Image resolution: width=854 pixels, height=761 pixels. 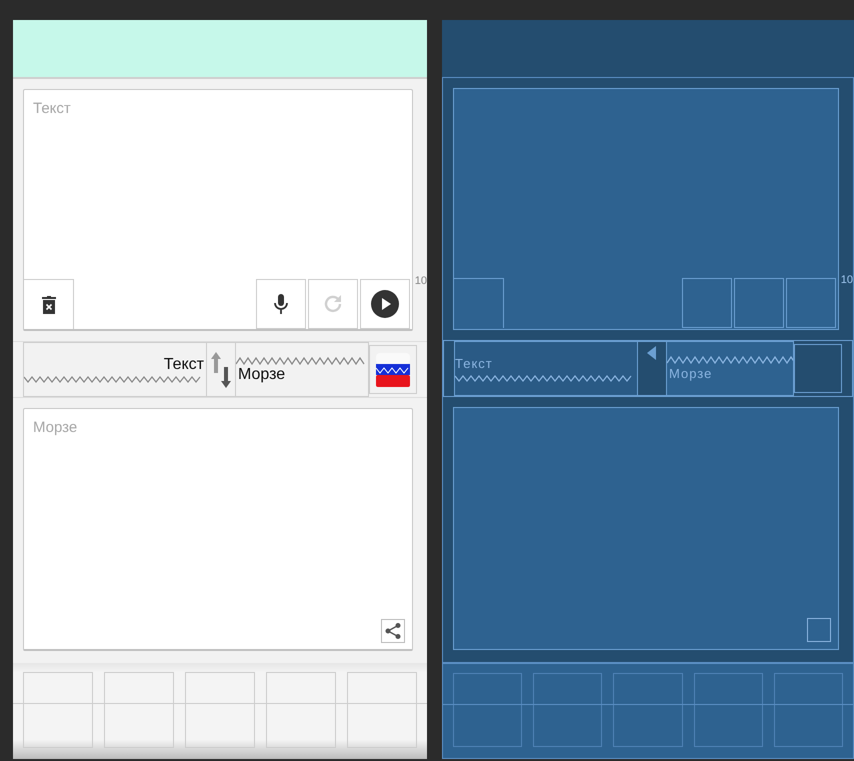 I want to click on trash-icon, so click(x=49, y=305).